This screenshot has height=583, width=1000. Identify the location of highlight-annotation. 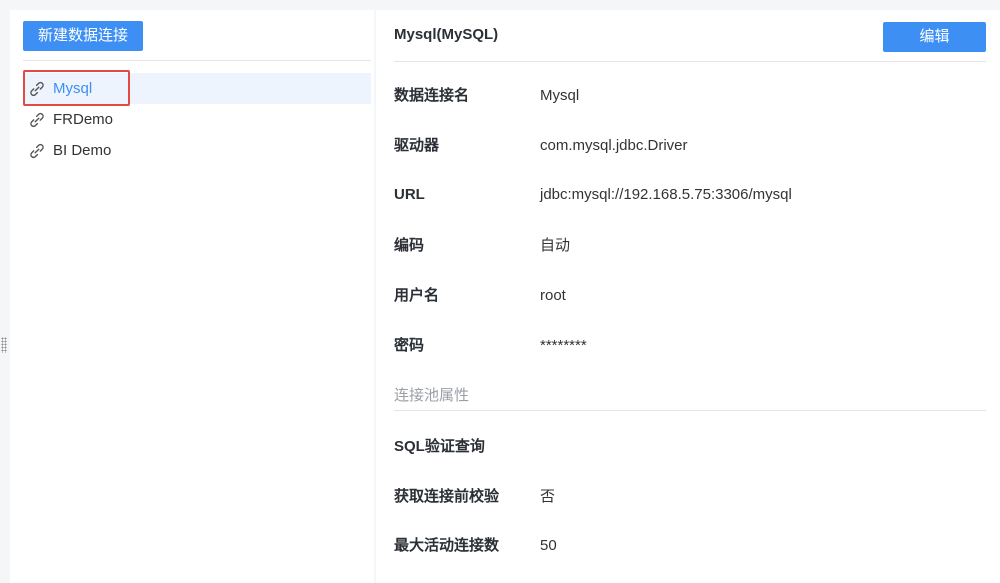
(76, 88).